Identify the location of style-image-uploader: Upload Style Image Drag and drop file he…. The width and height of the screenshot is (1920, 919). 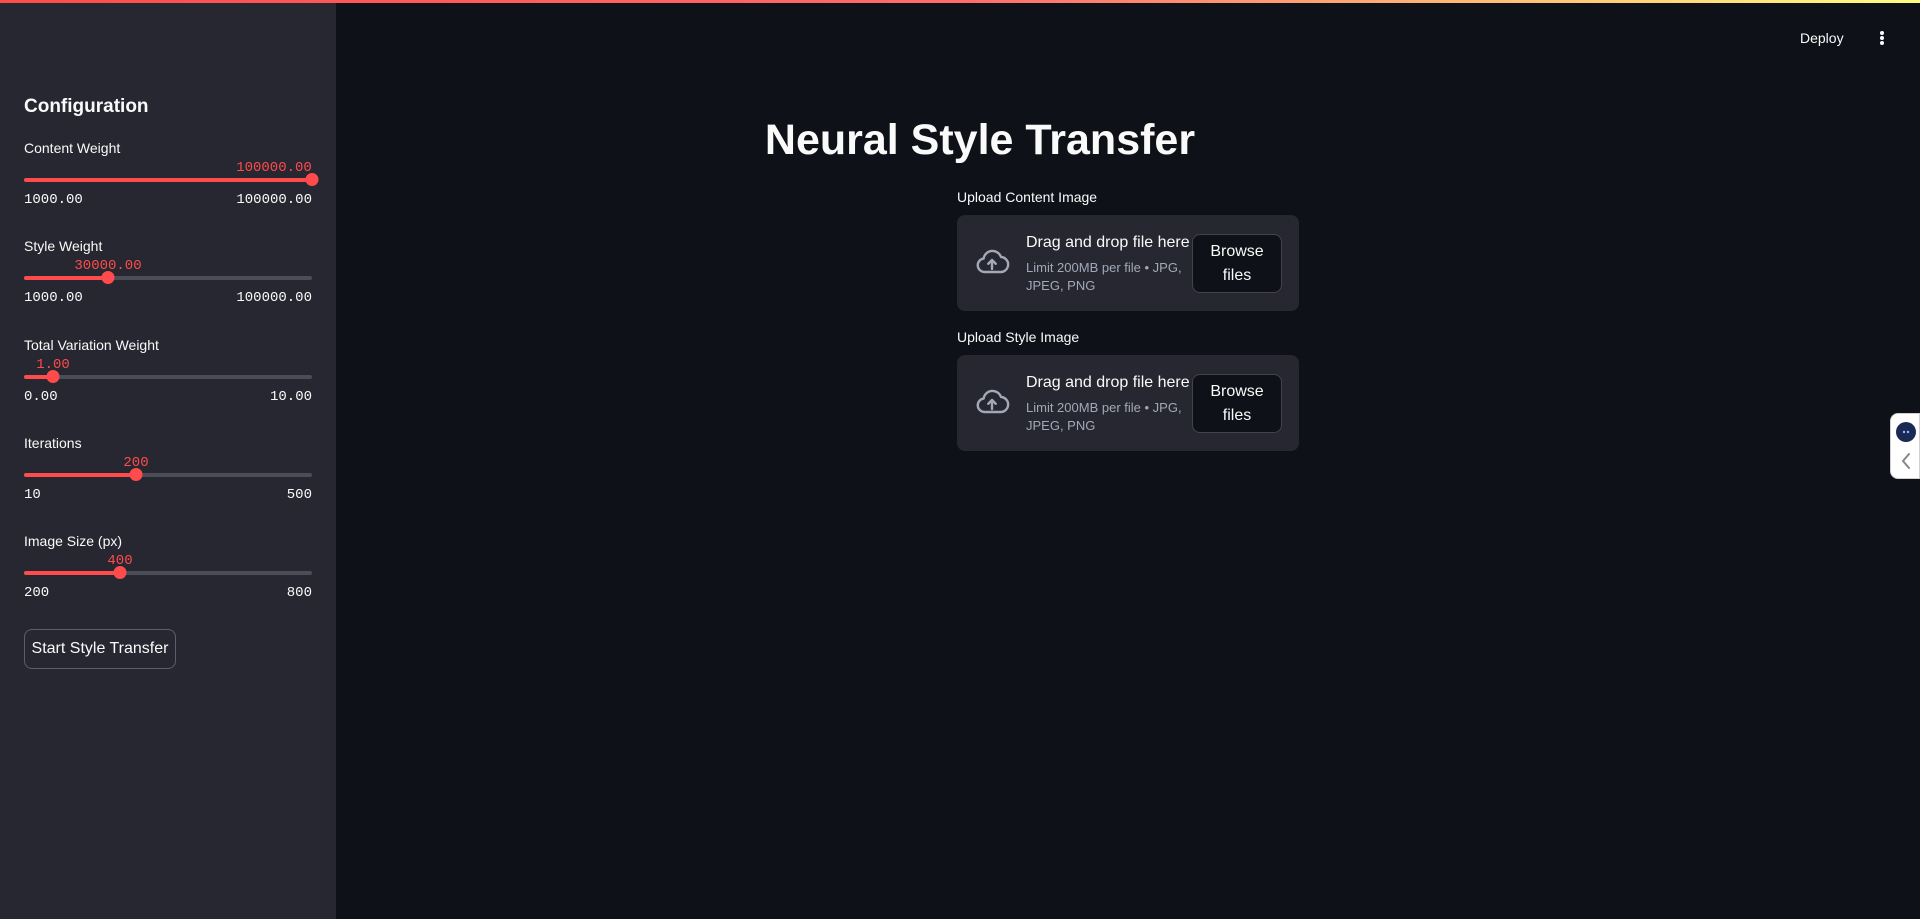
(1128, 390).